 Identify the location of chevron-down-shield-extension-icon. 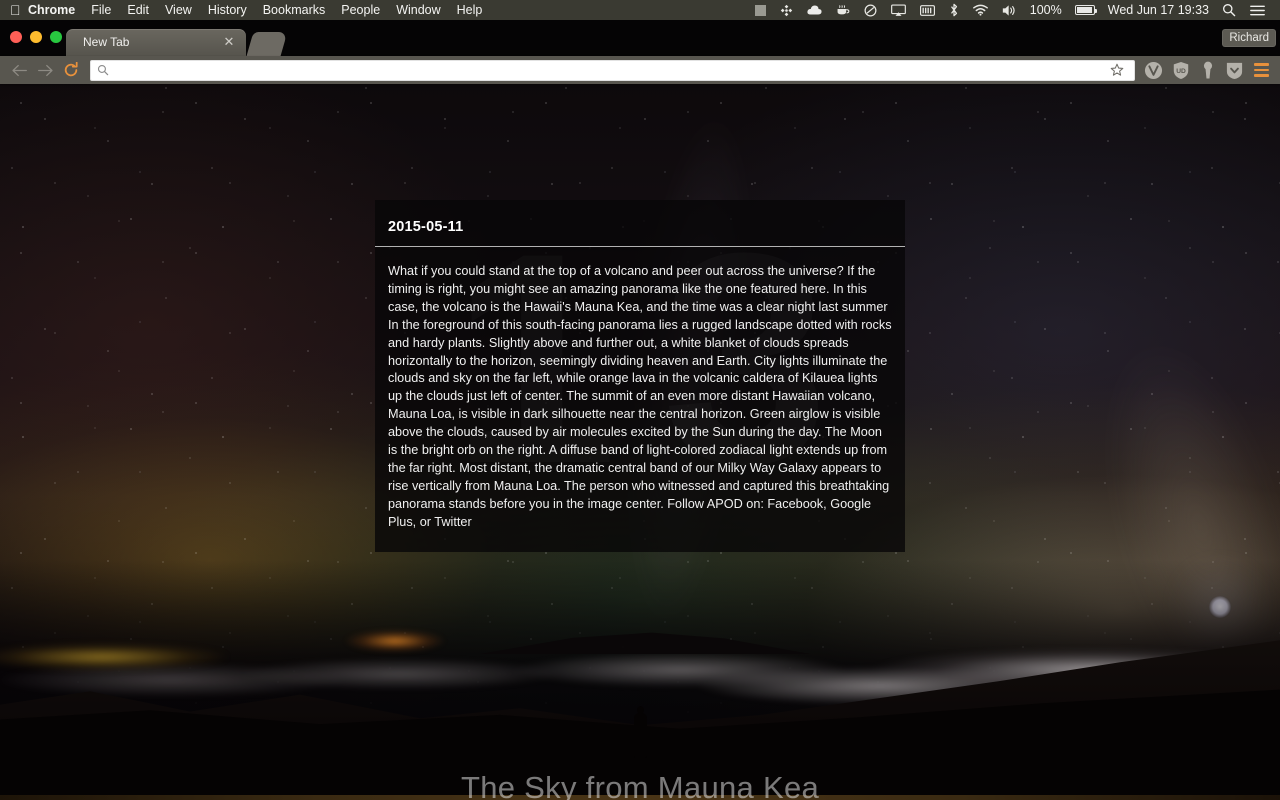
(1234, 70).